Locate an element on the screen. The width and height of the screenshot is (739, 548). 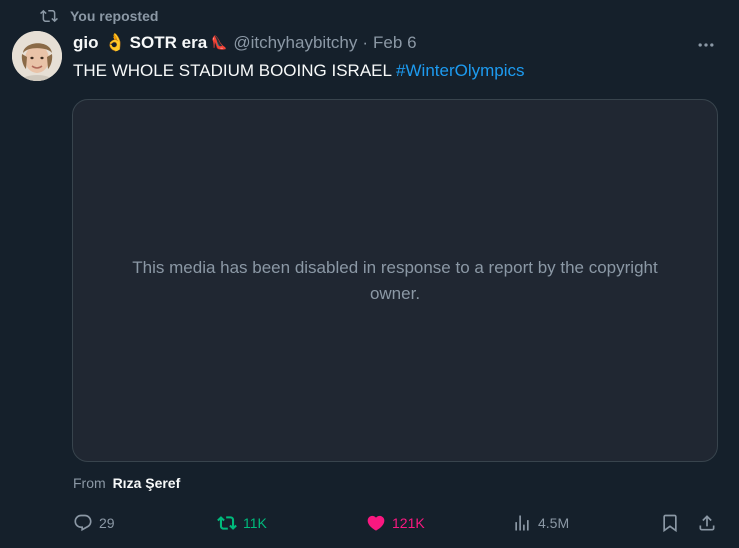
views-button: 4.5M is located at coordinates (540, 523).